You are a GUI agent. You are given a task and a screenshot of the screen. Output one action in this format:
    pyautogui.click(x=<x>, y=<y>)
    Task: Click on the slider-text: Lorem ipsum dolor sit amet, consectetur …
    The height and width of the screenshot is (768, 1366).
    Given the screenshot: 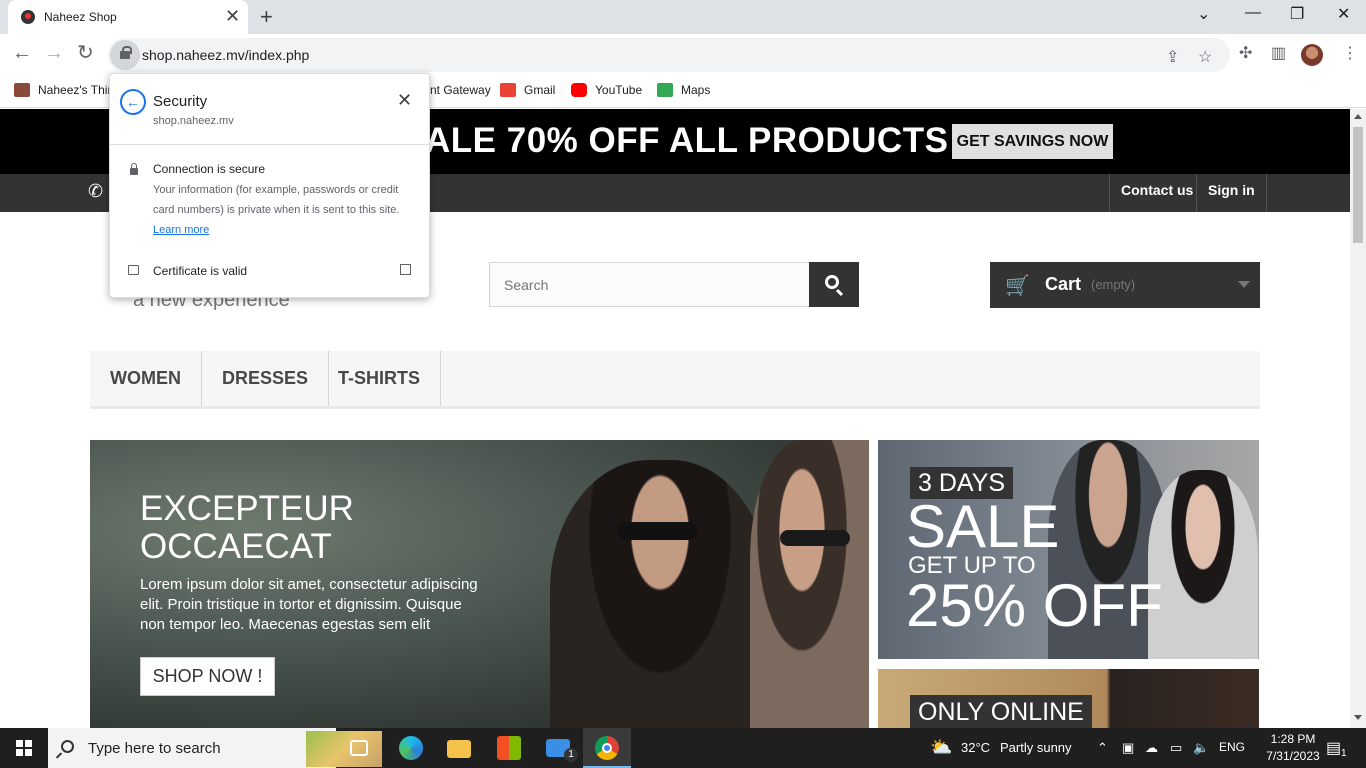 What is the action you would take?
    pyautogui.click(x=309, y=604)
    